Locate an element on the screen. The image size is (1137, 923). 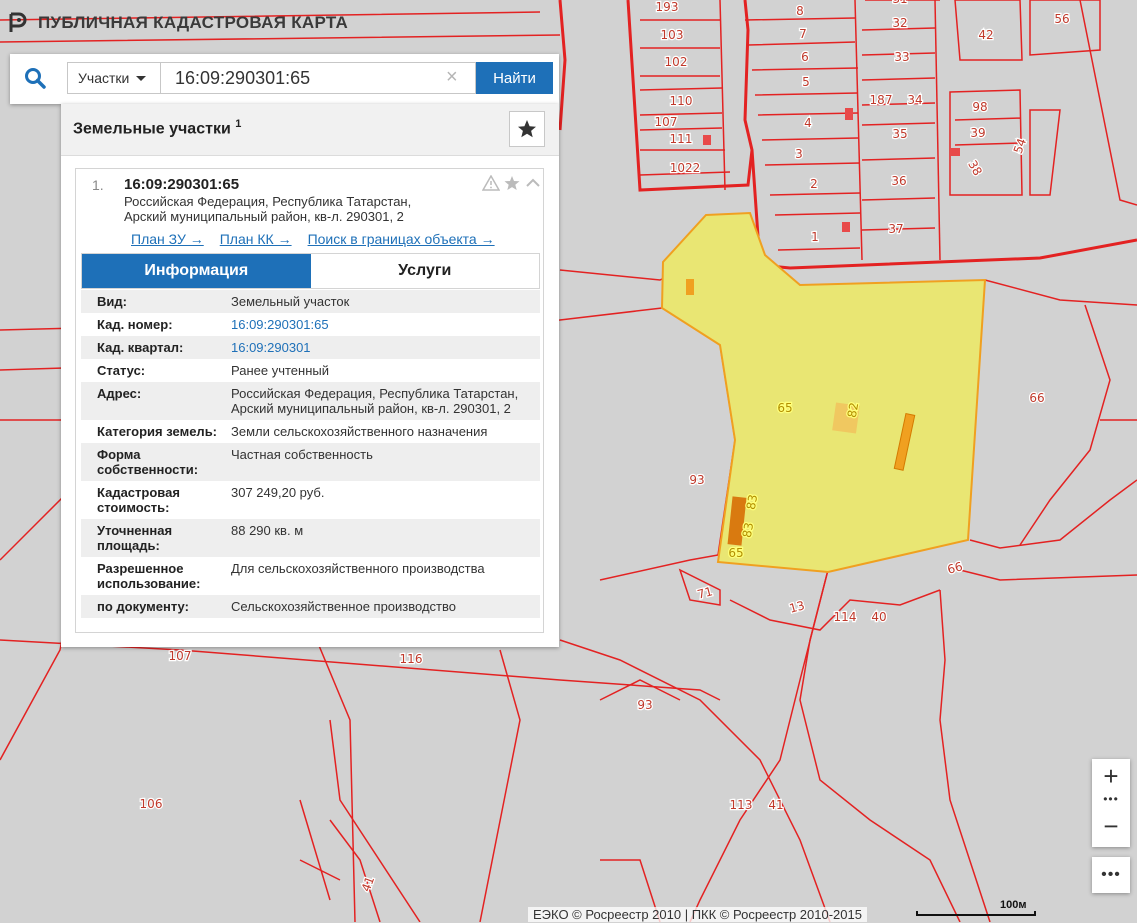
zoom-level-dots: ••• is located at coordinates (1111, 799).